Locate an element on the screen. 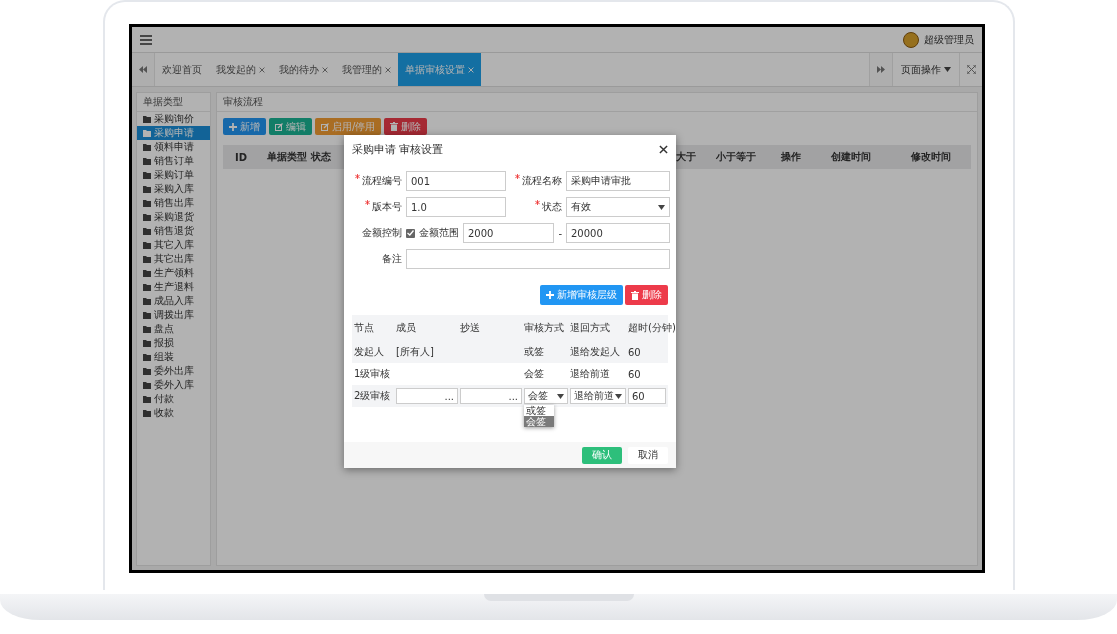  column-header: 状态 is located at coordinates (321, 157).